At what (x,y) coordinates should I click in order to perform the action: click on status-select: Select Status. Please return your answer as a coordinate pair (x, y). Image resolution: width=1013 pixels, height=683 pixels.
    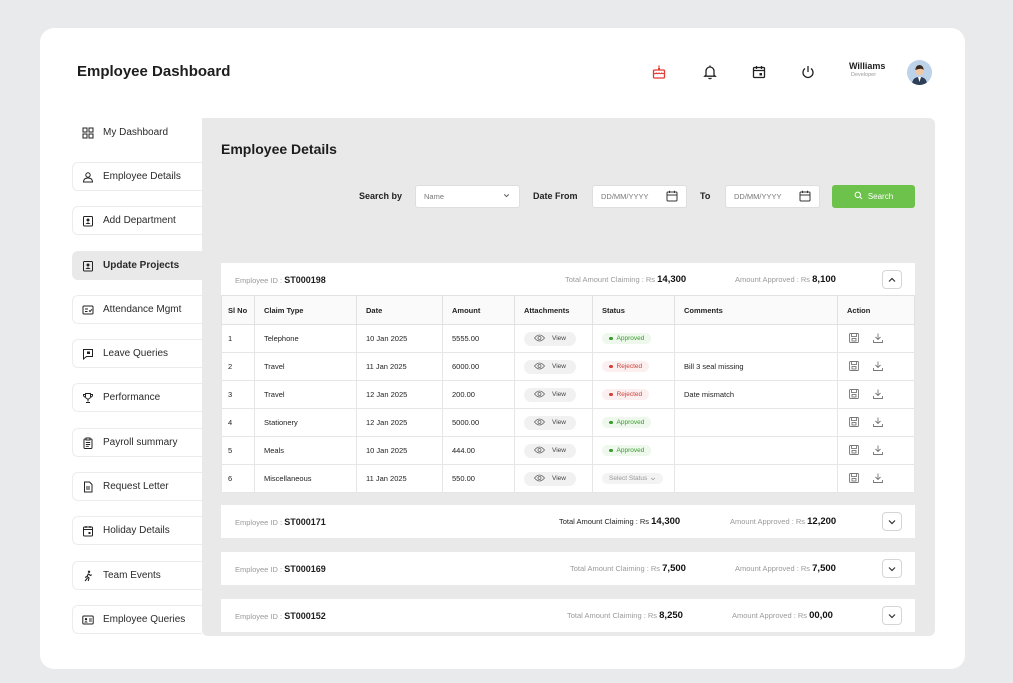
    Looking at the image, I should click on (633, 478).